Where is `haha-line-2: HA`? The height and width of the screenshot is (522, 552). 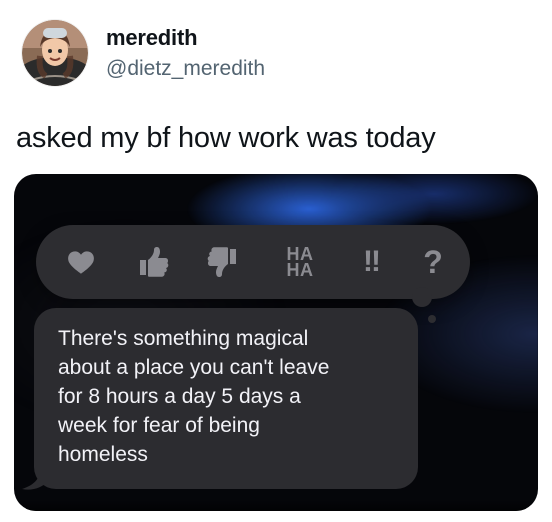
haha-line-2: HA is located at coordinates (300, 270).